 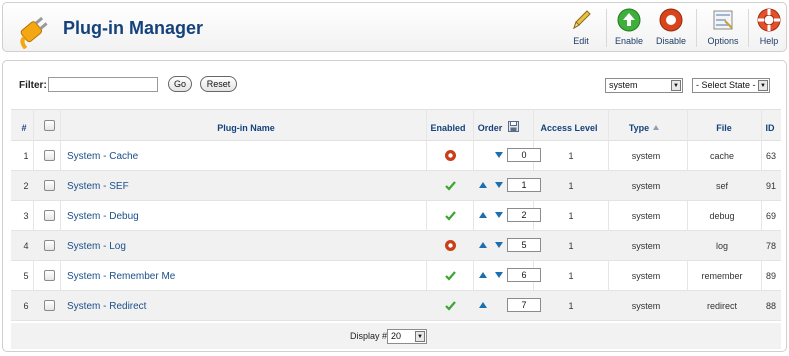 What do you see at coordinates (769, 20) in the screenshot?
I see `help-icon` at bounding box center [769, 20].